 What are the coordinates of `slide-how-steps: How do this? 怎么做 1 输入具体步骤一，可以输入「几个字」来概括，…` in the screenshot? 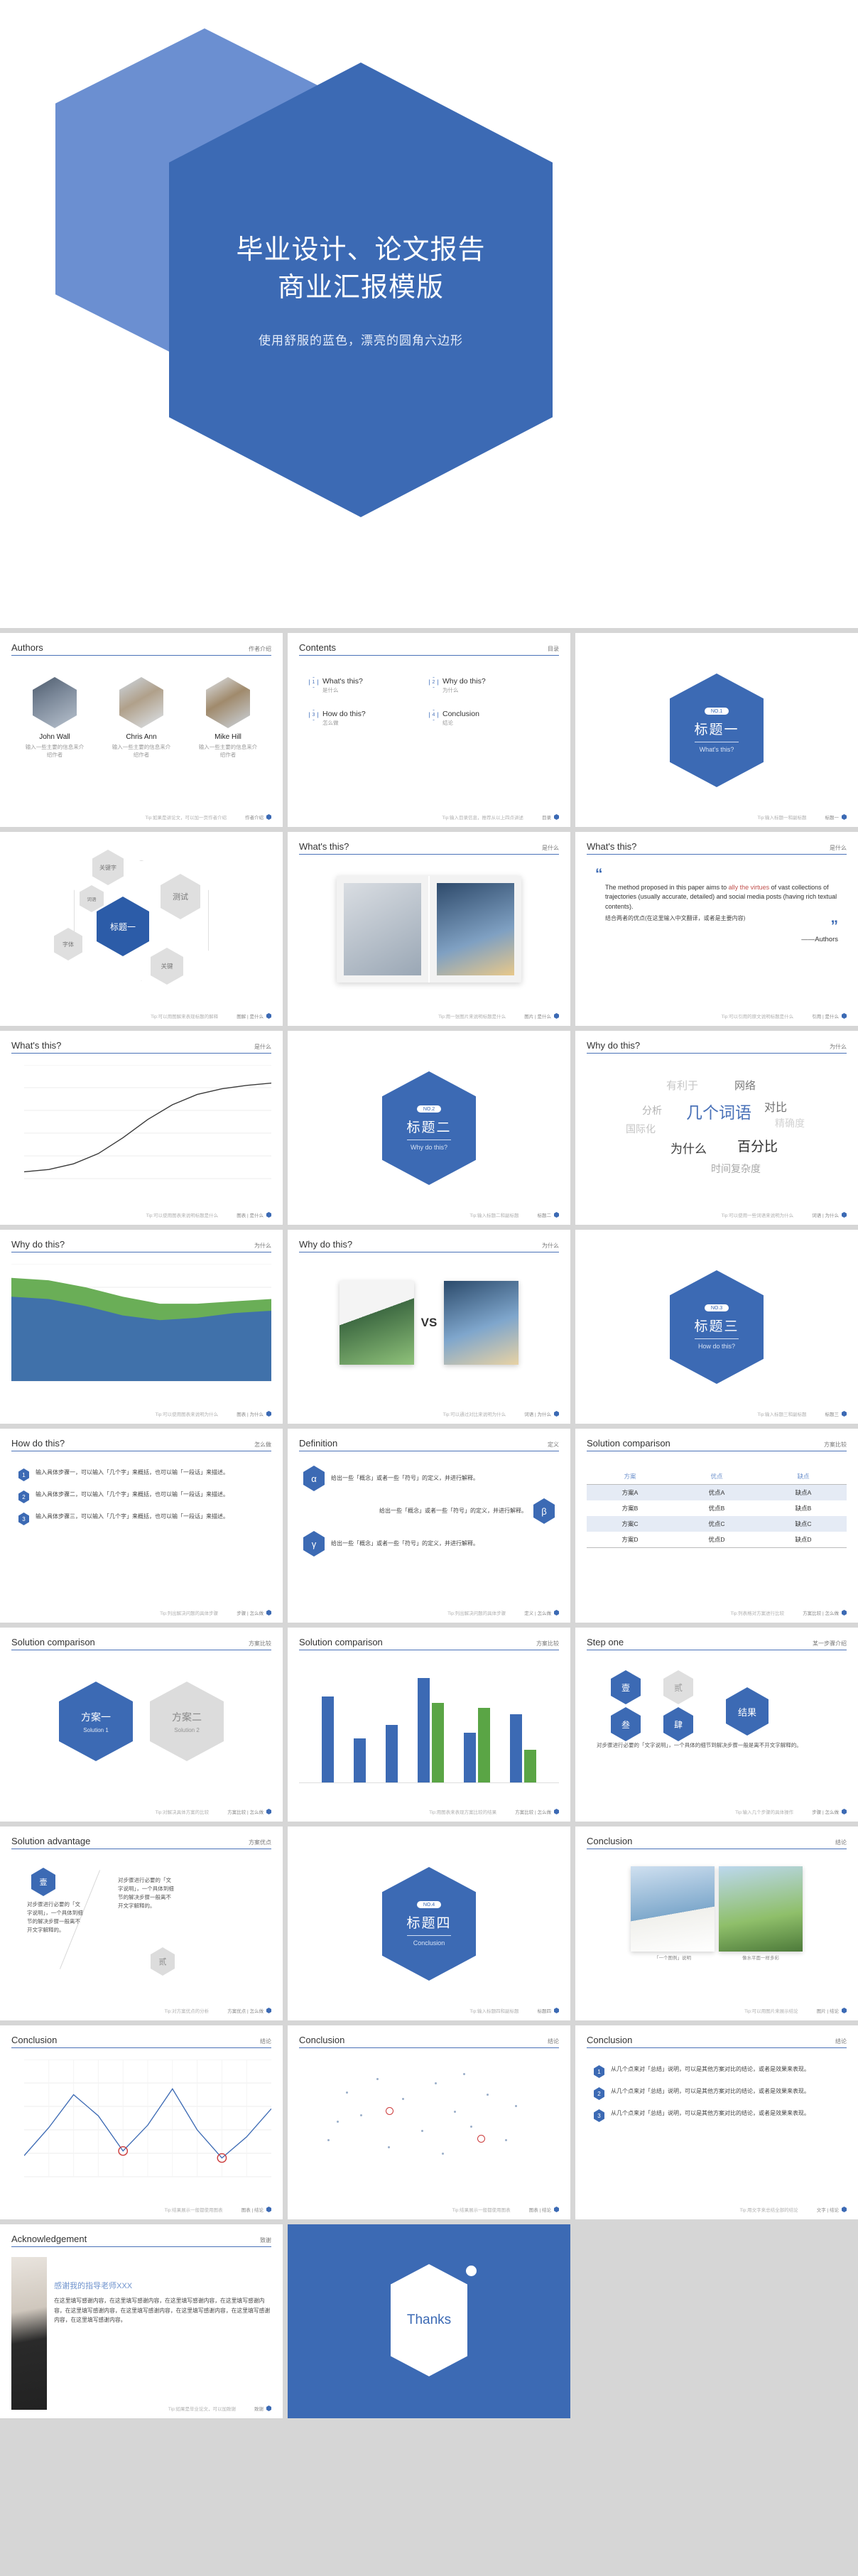 It's located at (142, 1526).